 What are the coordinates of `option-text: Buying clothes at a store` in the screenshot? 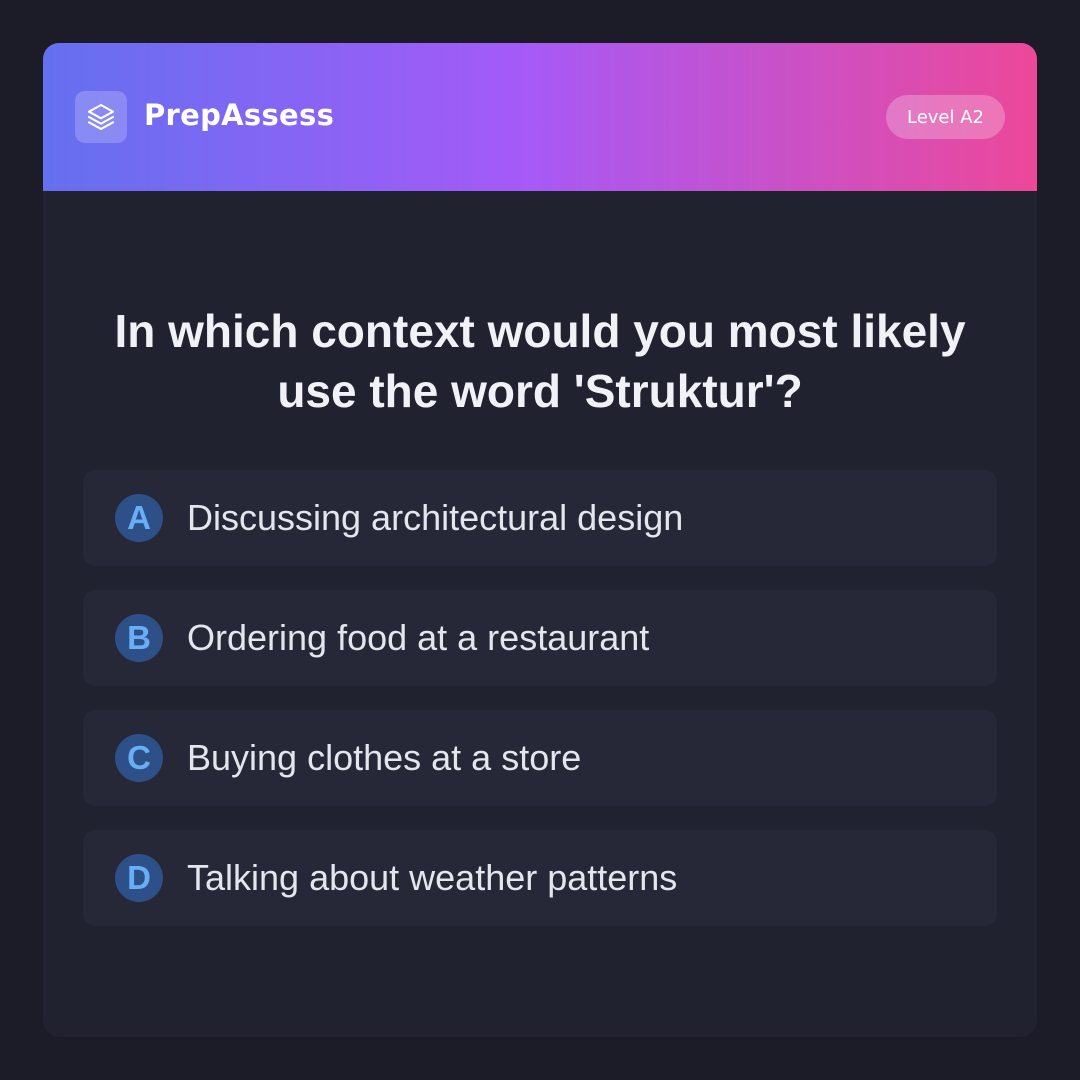 It's located at (384, 757).